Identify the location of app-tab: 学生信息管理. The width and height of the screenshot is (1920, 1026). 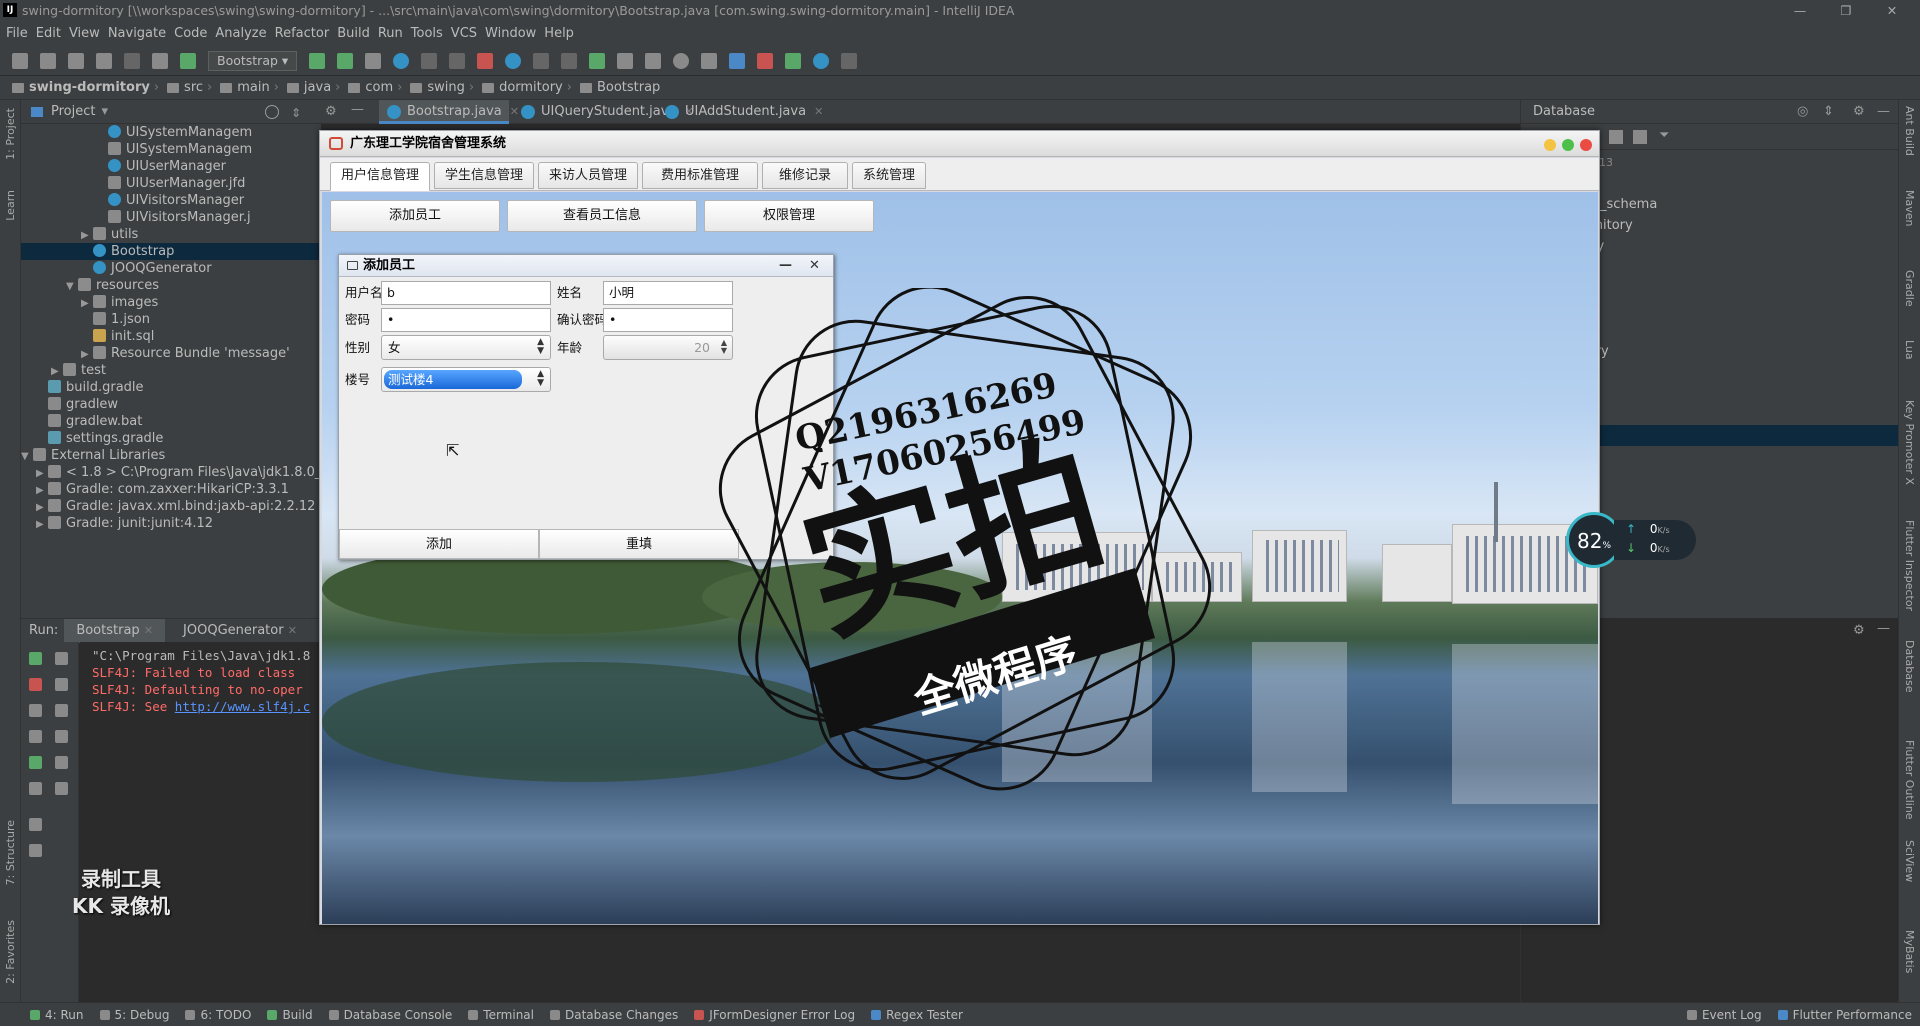
(484, 175).